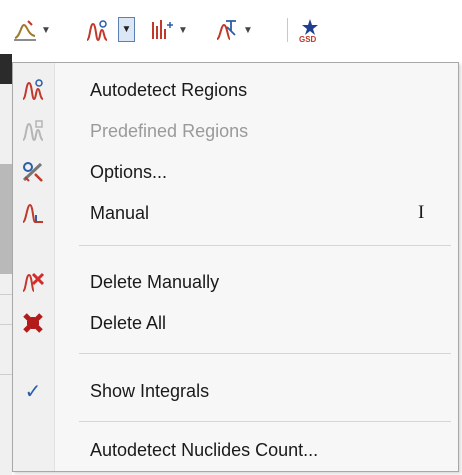 This screenshot has width=462, height=475. I want to click on menu-item-autodetect-regions: Autodetect Regions, so click(235, 90).